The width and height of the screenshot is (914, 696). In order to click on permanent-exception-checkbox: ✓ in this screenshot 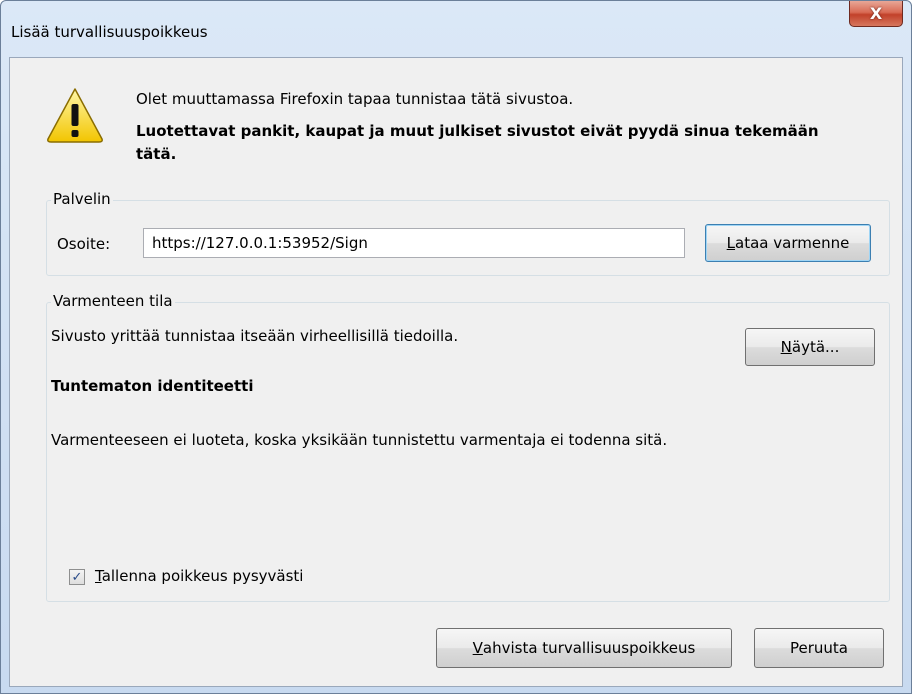, I will do `click(77, 577)`.